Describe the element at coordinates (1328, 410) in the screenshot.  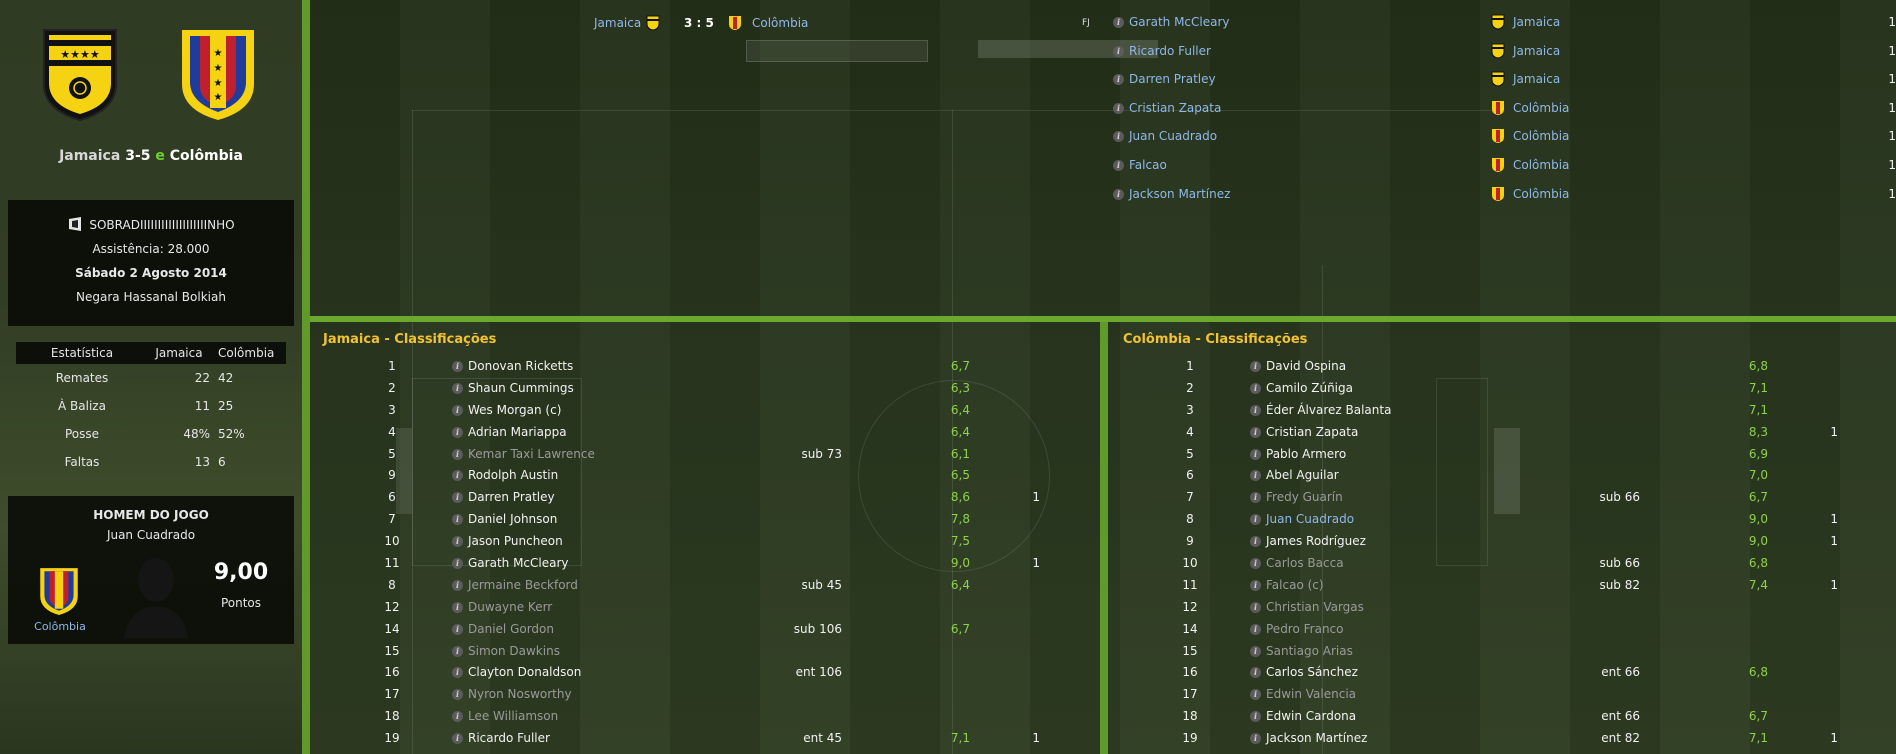
I see `player-name: Éder Álvarez Balanta` at that location.